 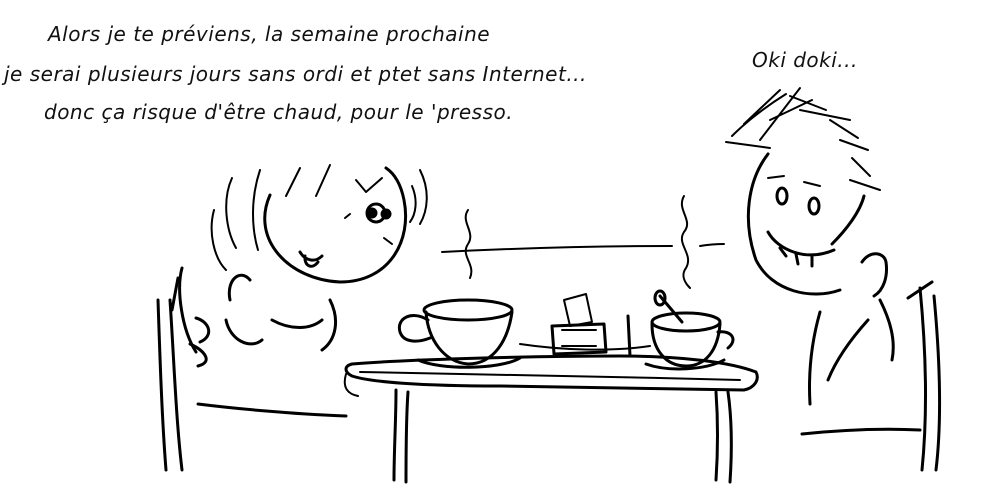 What do you see at coordinates (794, 181) in the screenshot?
I see `right-character-brow` at bounding box center [794, 181].